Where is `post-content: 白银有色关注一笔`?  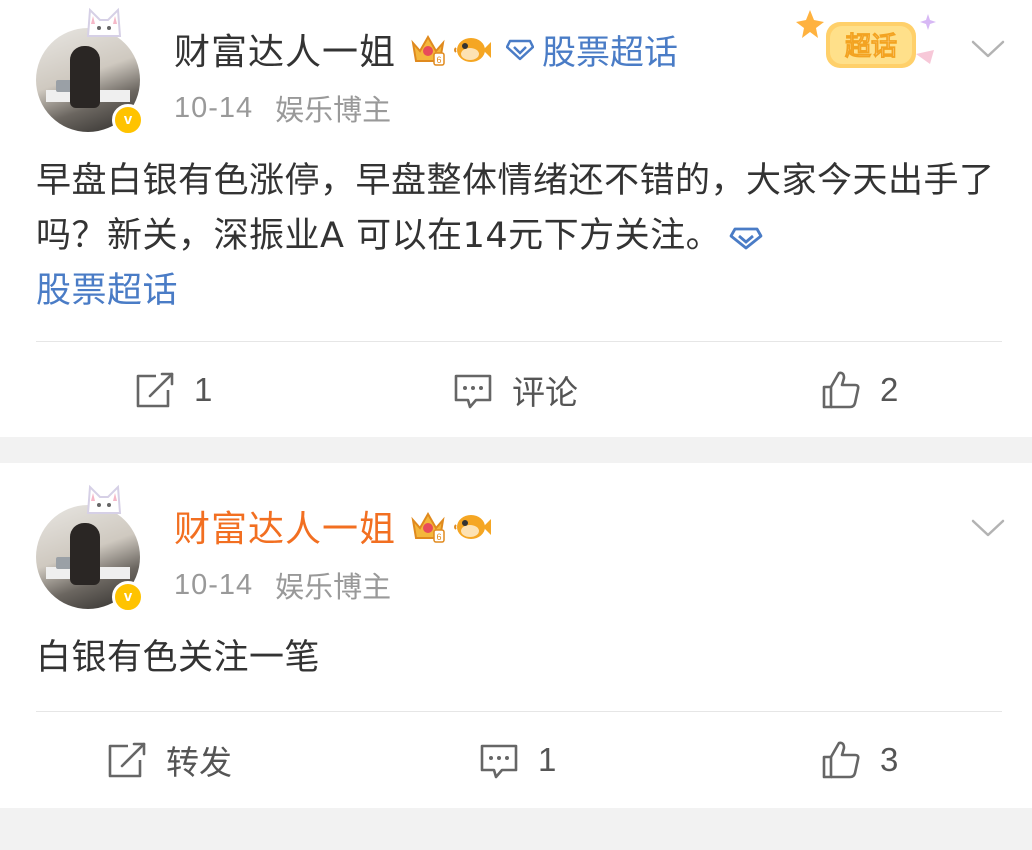 post-content: 白银有色关注一笔 is located at coordinates (521, 658).